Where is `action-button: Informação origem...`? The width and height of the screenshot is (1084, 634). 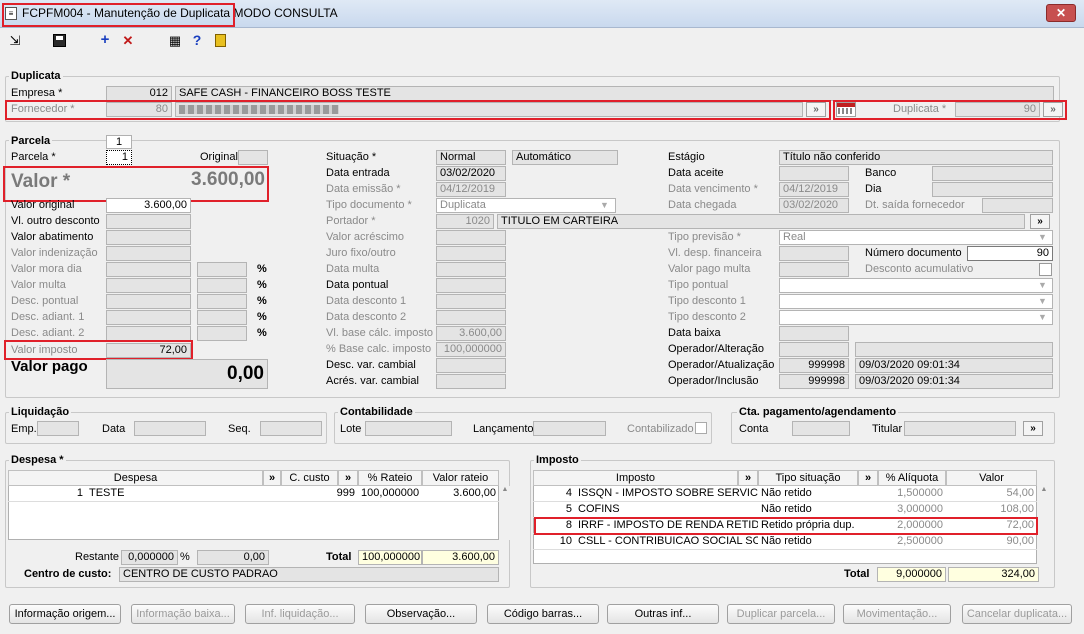 action-button: Informação origem... is located at coordinates (65, 614).